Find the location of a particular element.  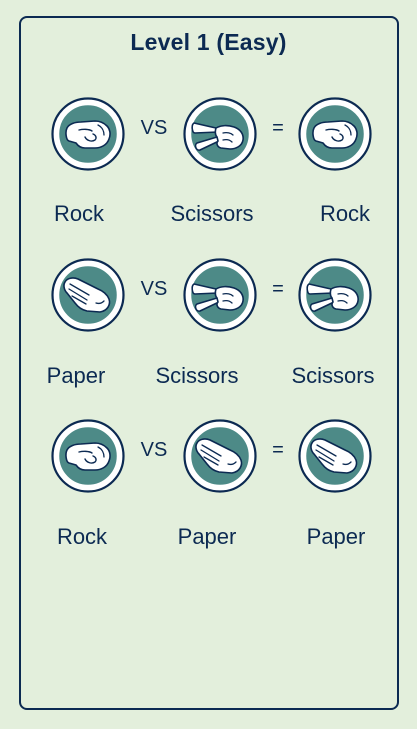

result-label: Scissors is located at coordinates (333, 375).